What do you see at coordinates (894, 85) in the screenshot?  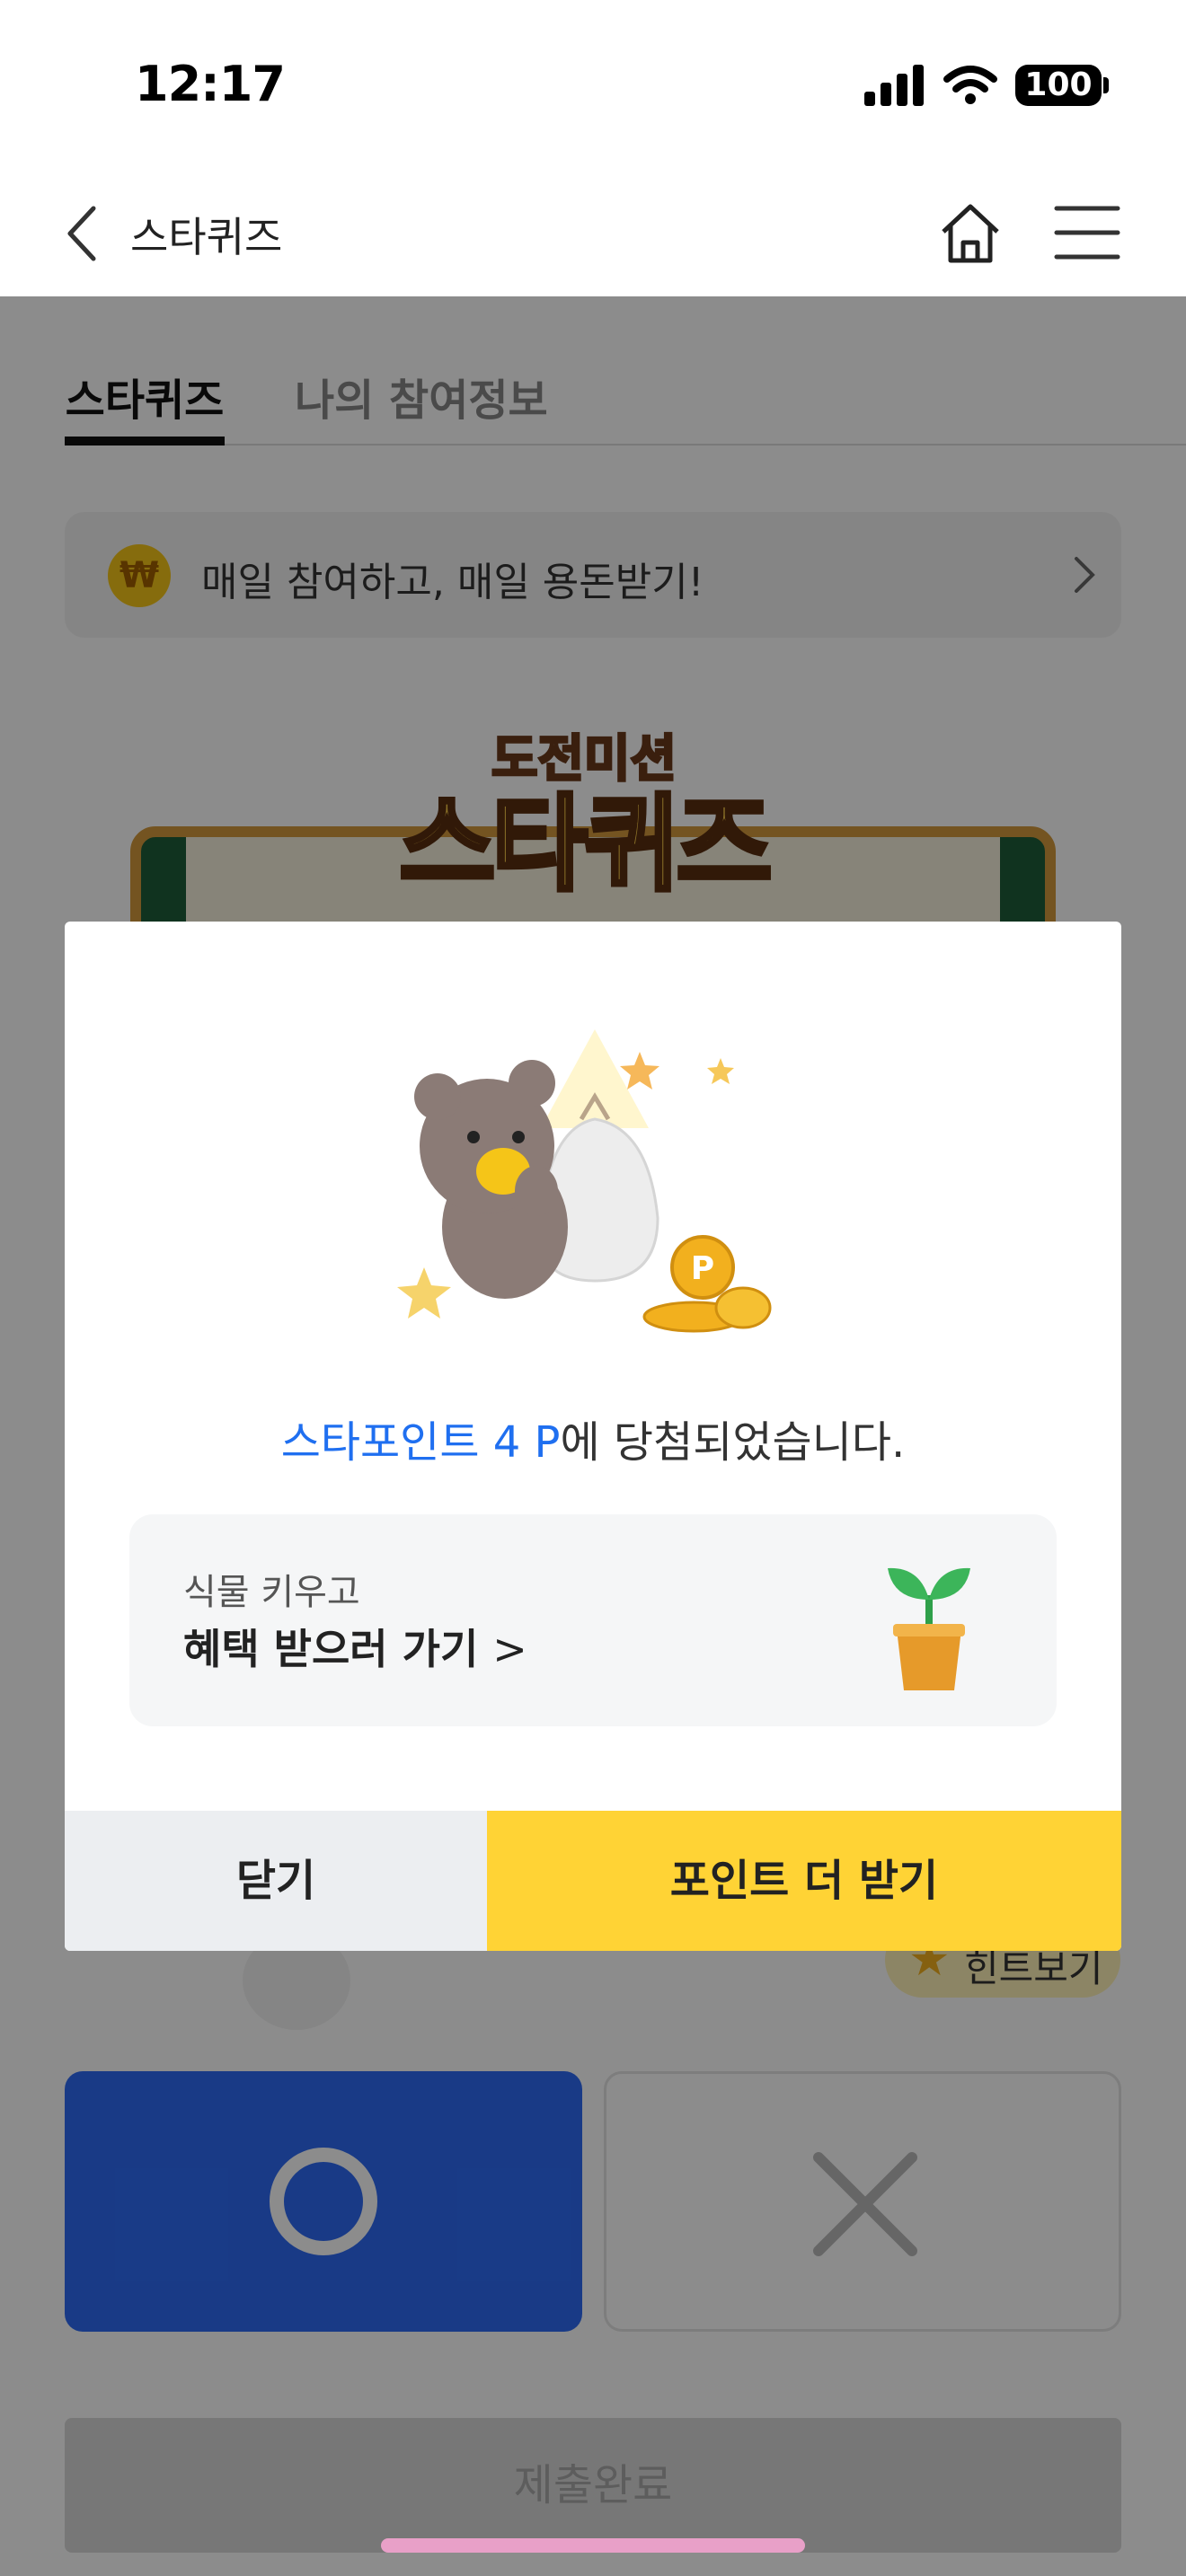 I see `signal-icon` at bounding box center [894, 85].